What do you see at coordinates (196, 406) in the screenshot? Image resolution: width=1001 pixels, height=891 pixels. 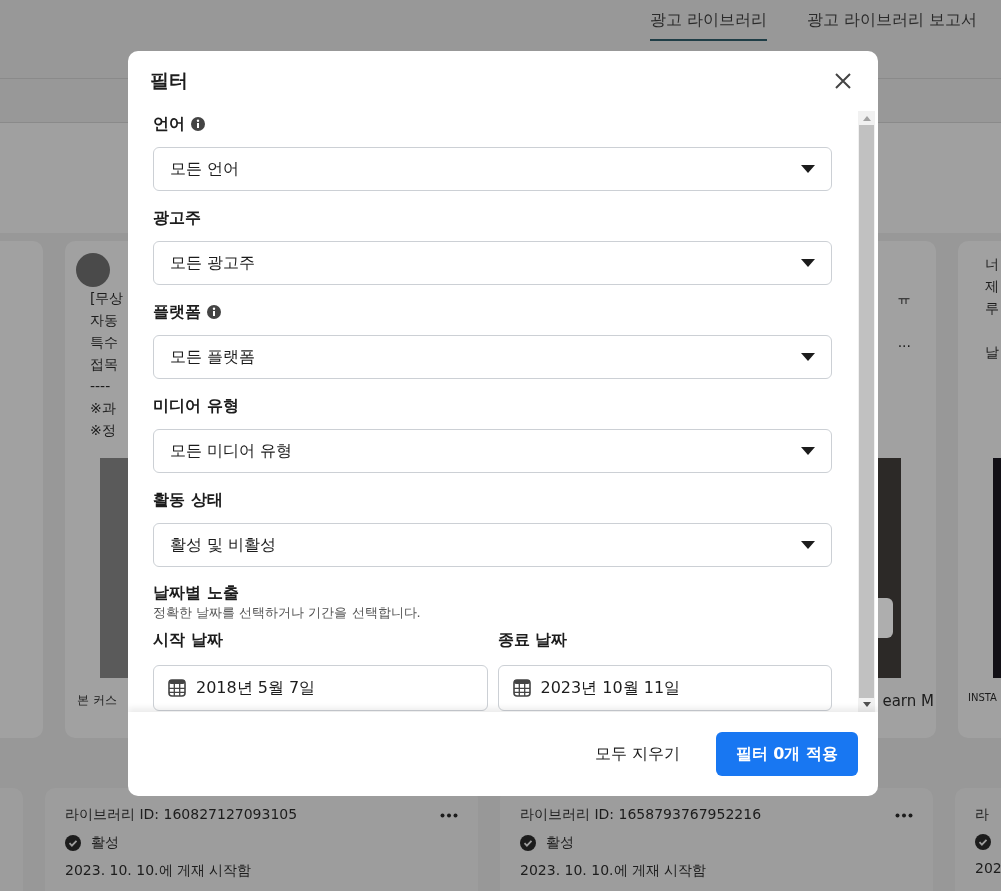 I see `field-label: 미디어 유형` at bounding box center [196, 406].